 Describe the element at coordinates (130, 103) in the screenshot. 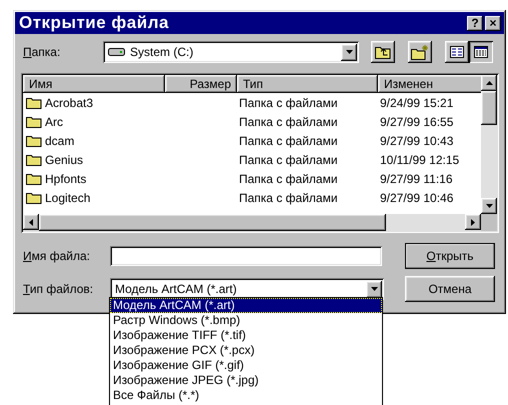

I see `file-name: Acrobat3` at that location.